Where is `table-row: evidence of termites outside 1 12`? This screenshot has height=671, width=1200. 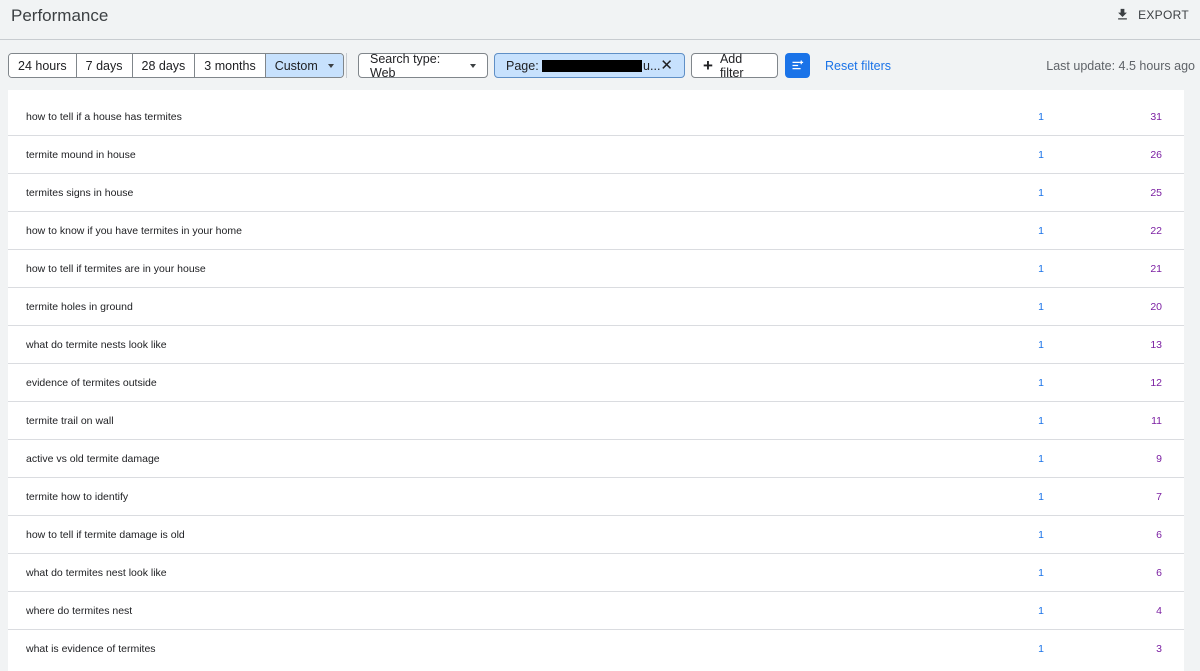 table-row: evidence of termites outside 1 12 is located at coordinates (596, 383).